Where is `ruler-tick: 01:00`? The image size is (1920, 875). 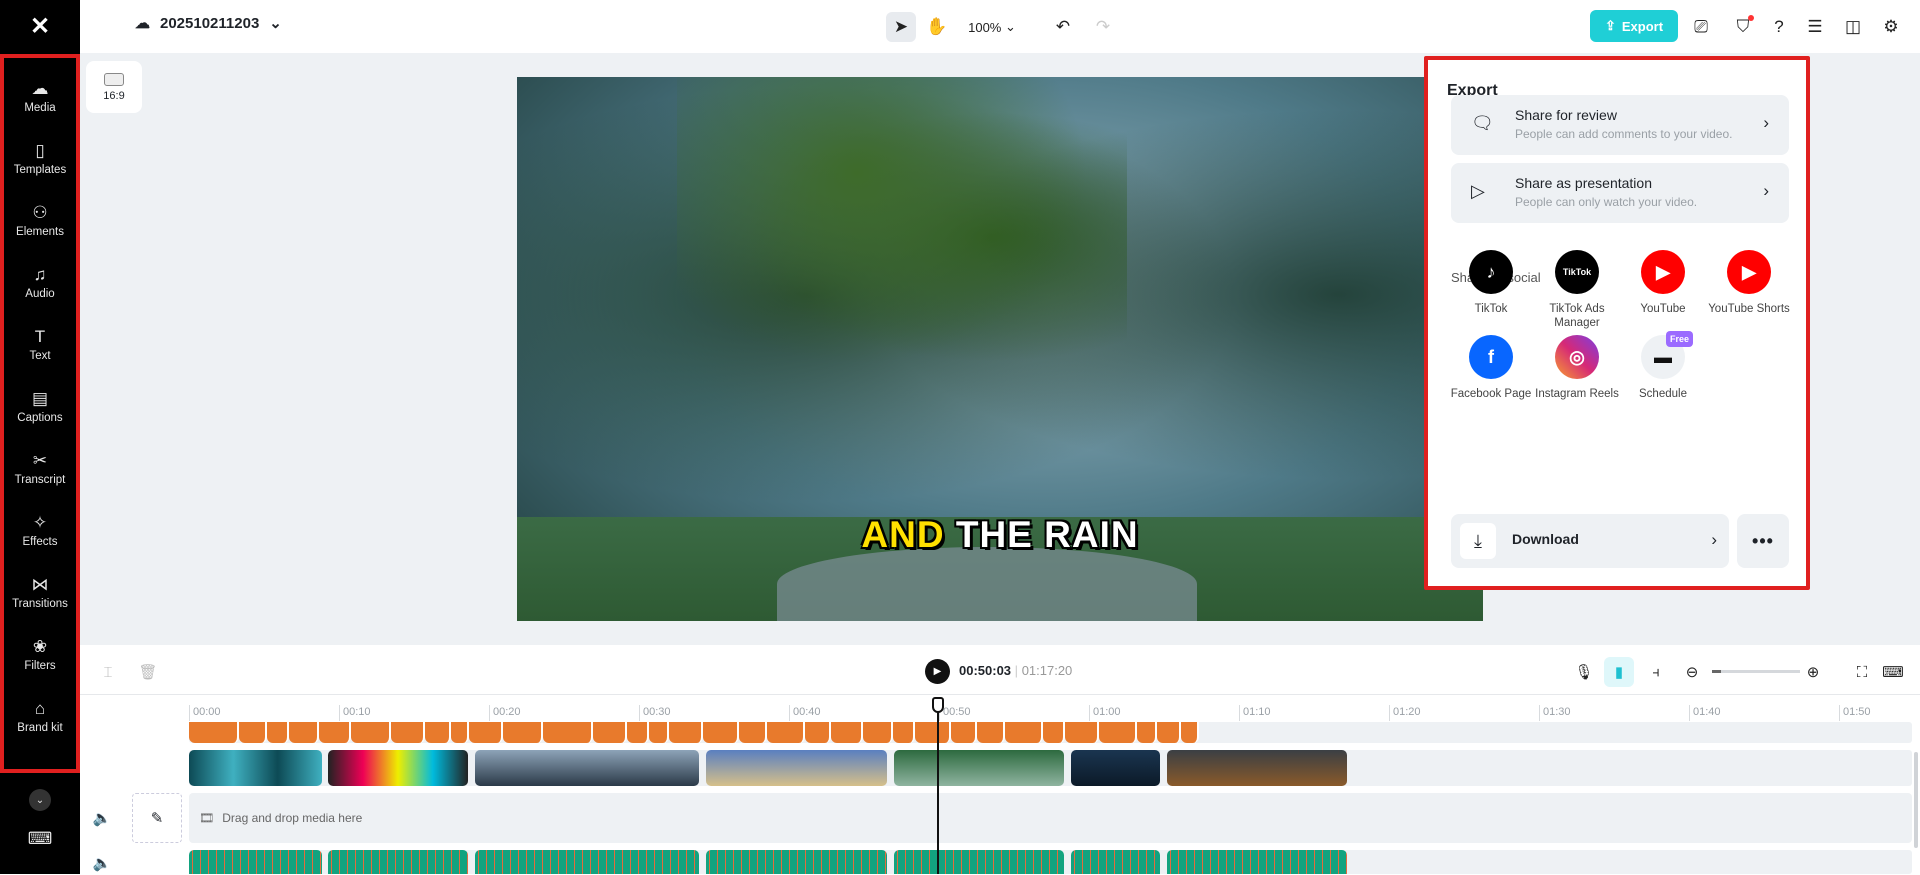
ruler-tick: 01:00 is located at coordinates (1105, 713).